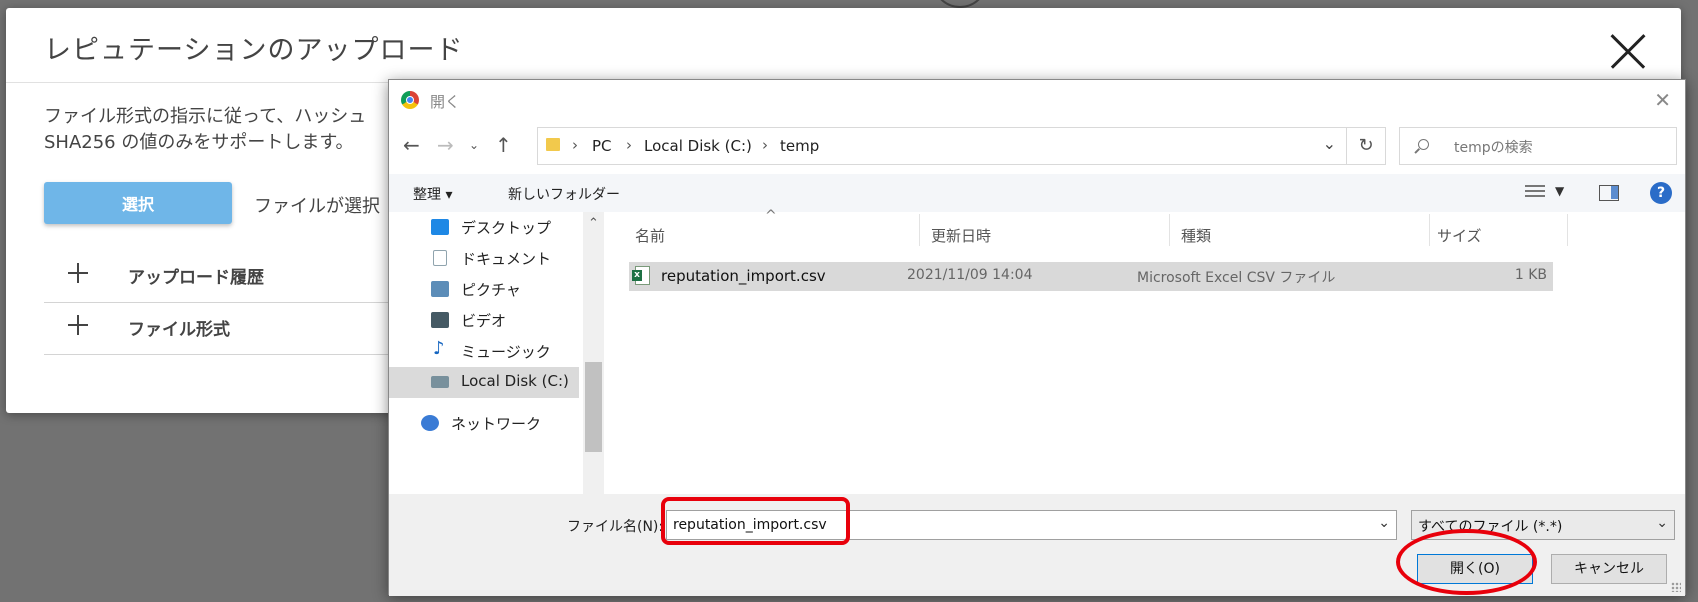 Image resolution: width=1698 pixels, height=602 pixels. What do you see at coordinates (254, 50) in the screenshot?
I see `modal-title: レピュテーションのアップロード` at bounding box center [254, 50].